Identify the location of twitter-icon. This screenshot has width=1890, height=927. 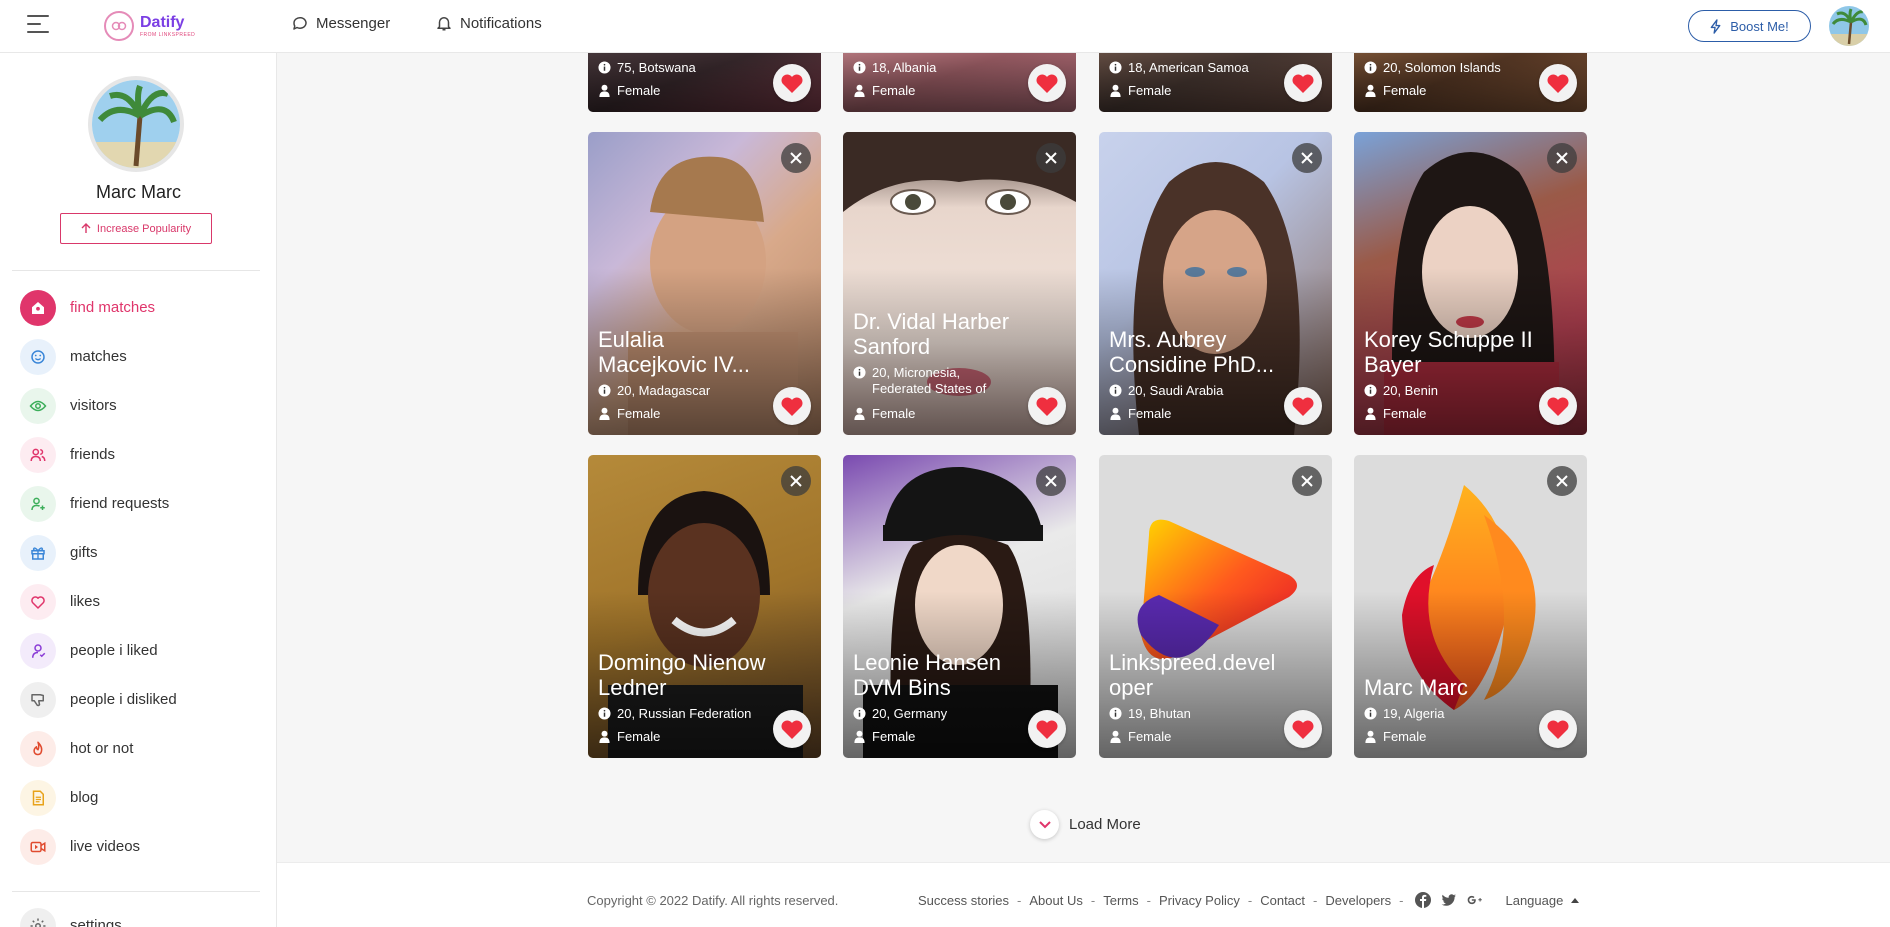
(1449, 900).